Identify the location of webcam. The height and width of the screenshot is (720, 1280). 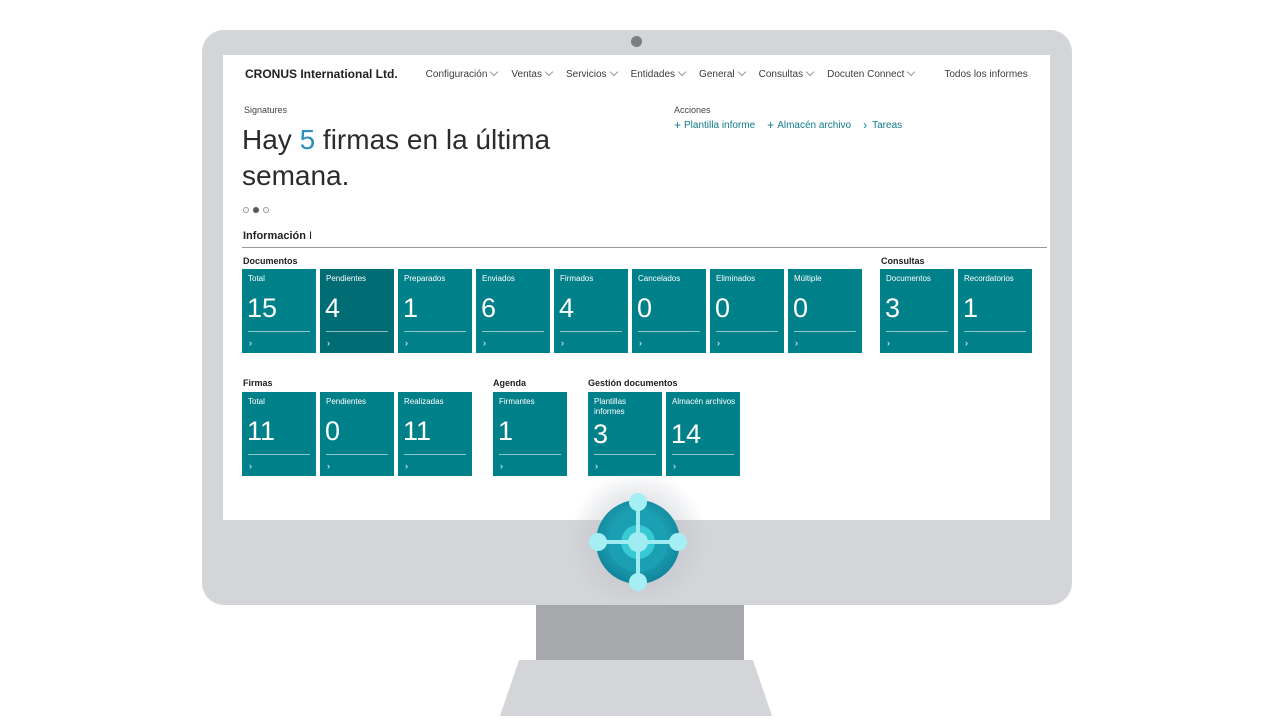
(636, 41).